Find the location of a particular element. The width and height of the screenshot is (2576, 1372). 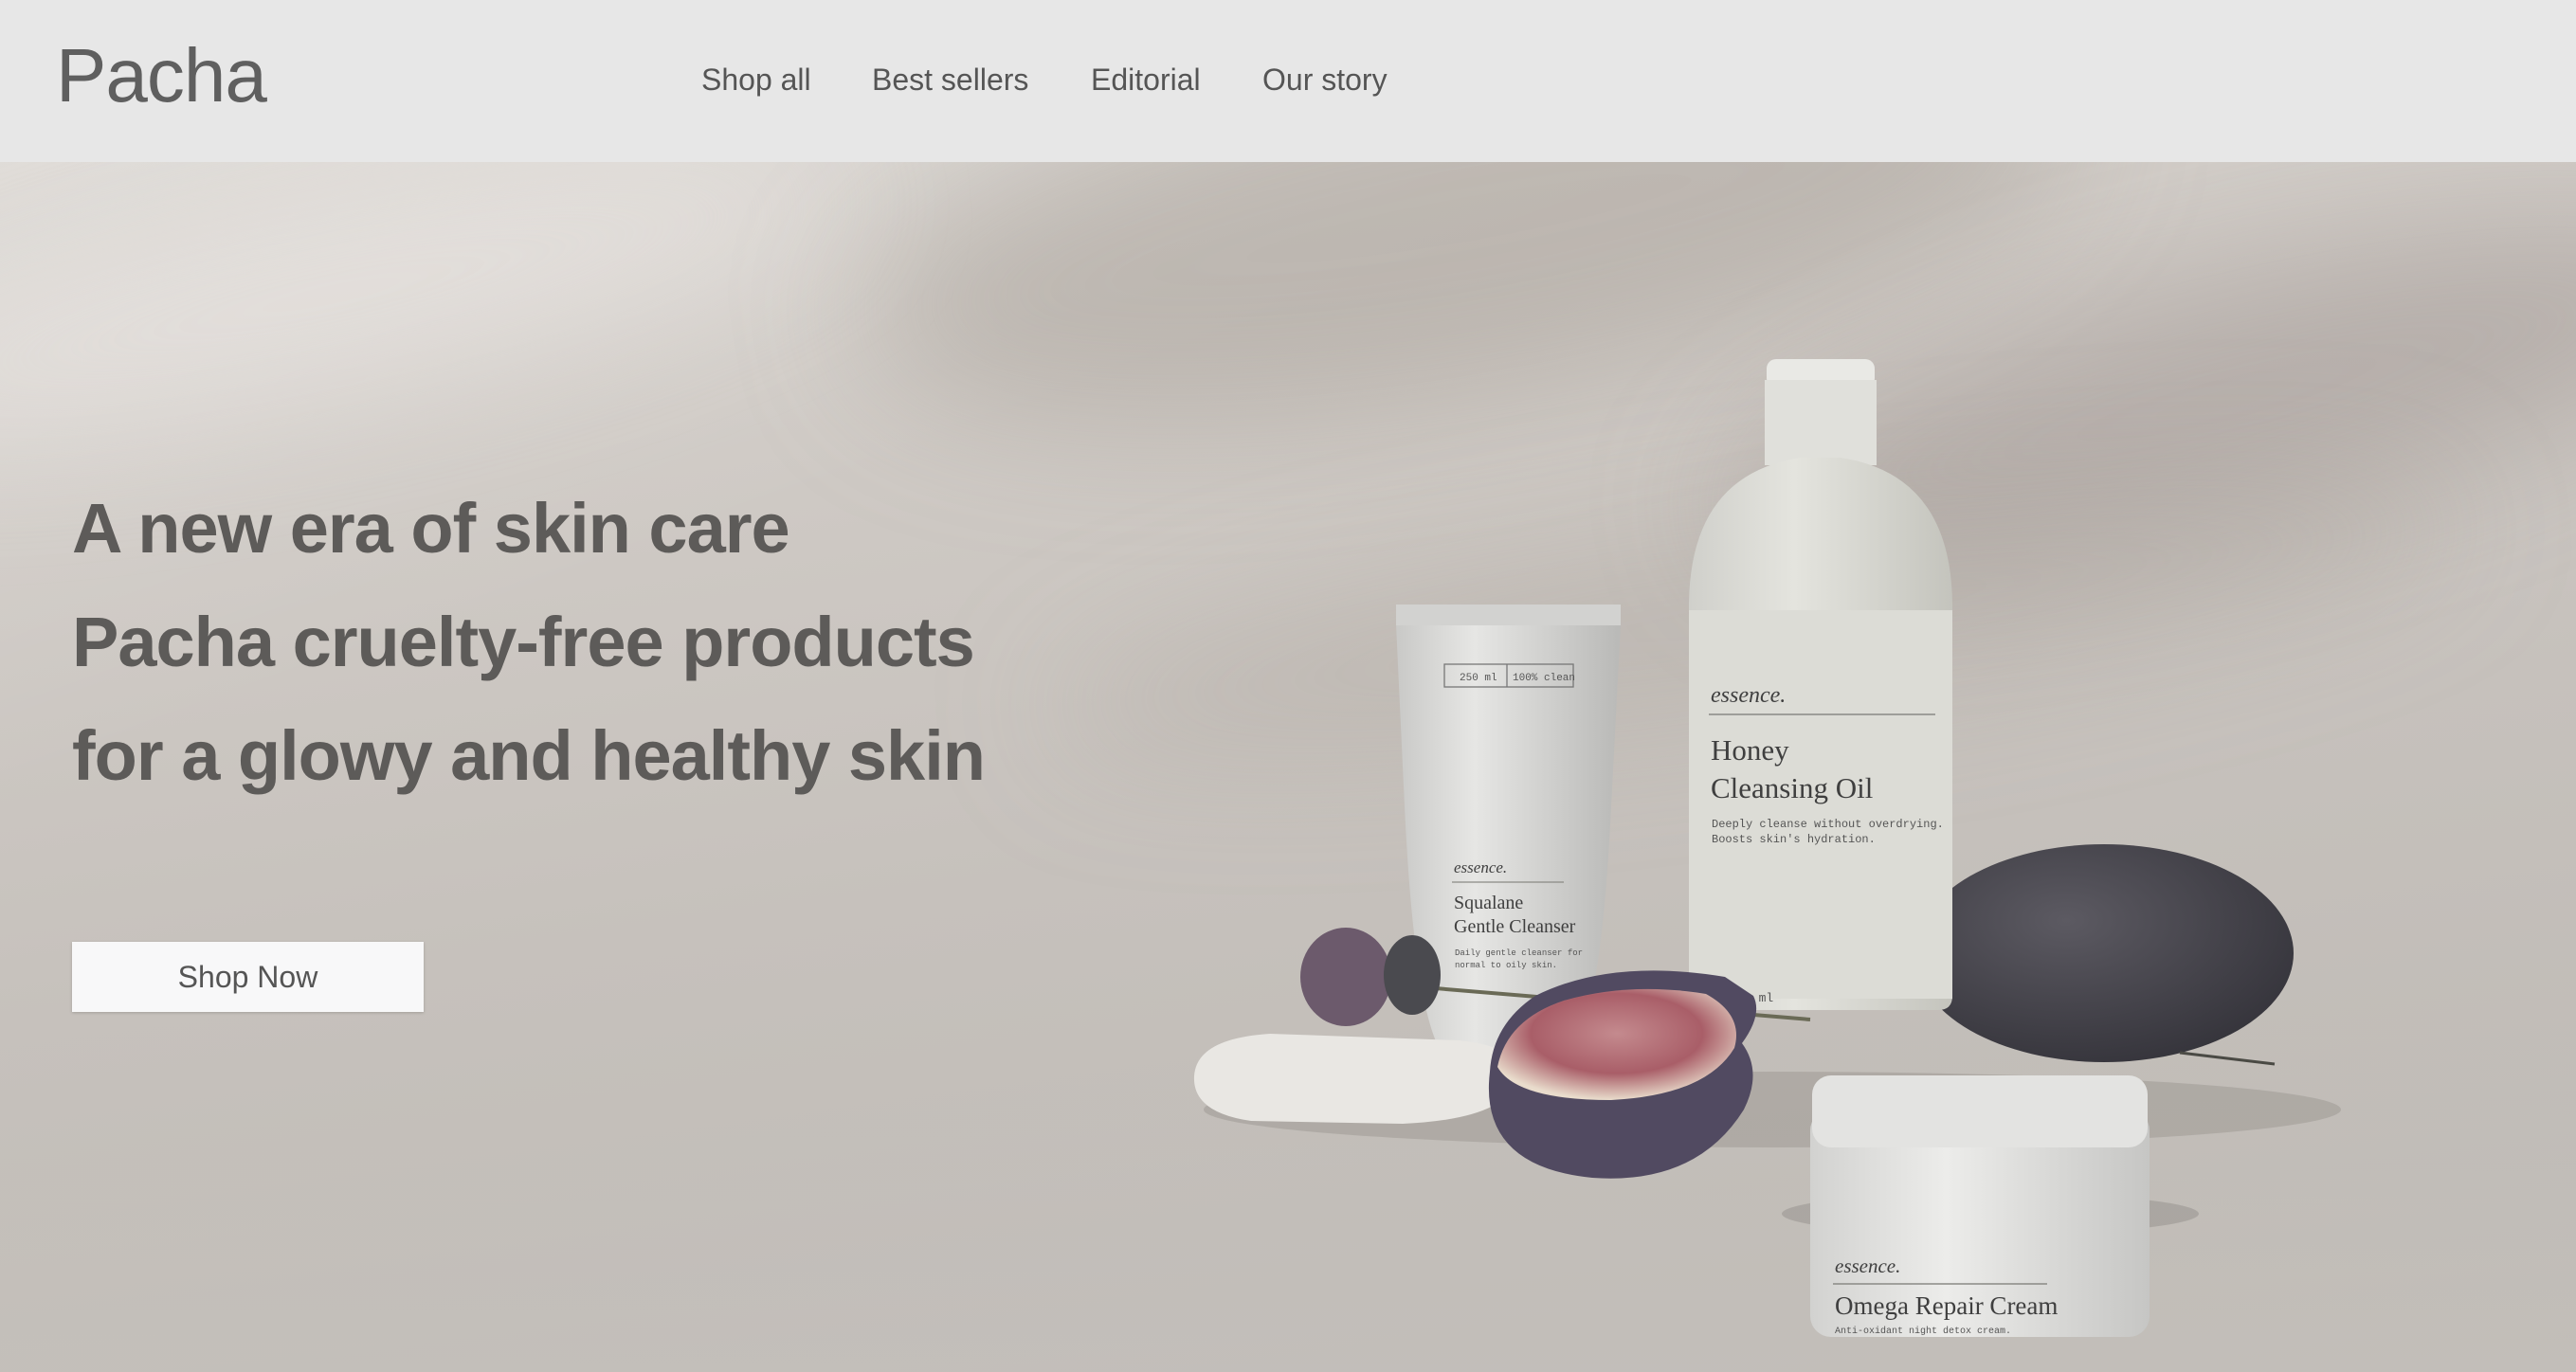

stone-stem is located at coordinates (2227, 1059).